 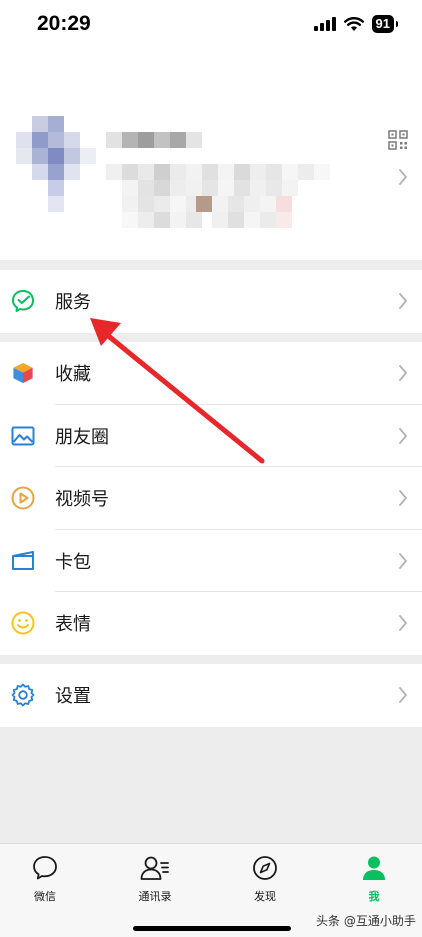 I want to click on tab-discover: 发现, so click(x=265, y=878).